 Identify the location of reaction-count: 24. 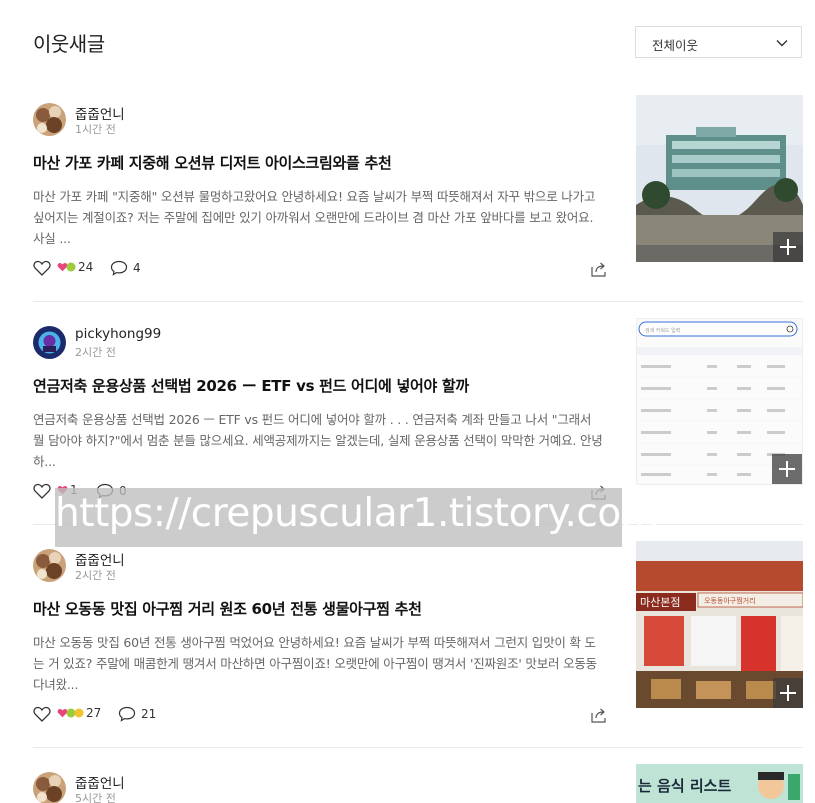
(86, 267).